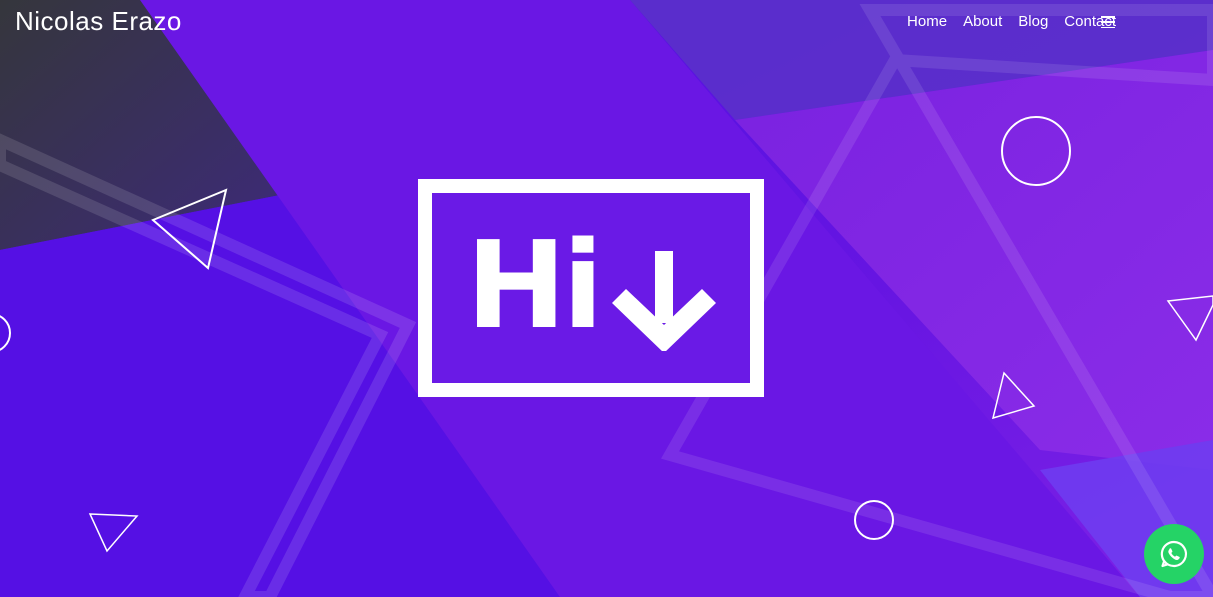  I want to click on whatsapp-bubble, so click(1173, 554).